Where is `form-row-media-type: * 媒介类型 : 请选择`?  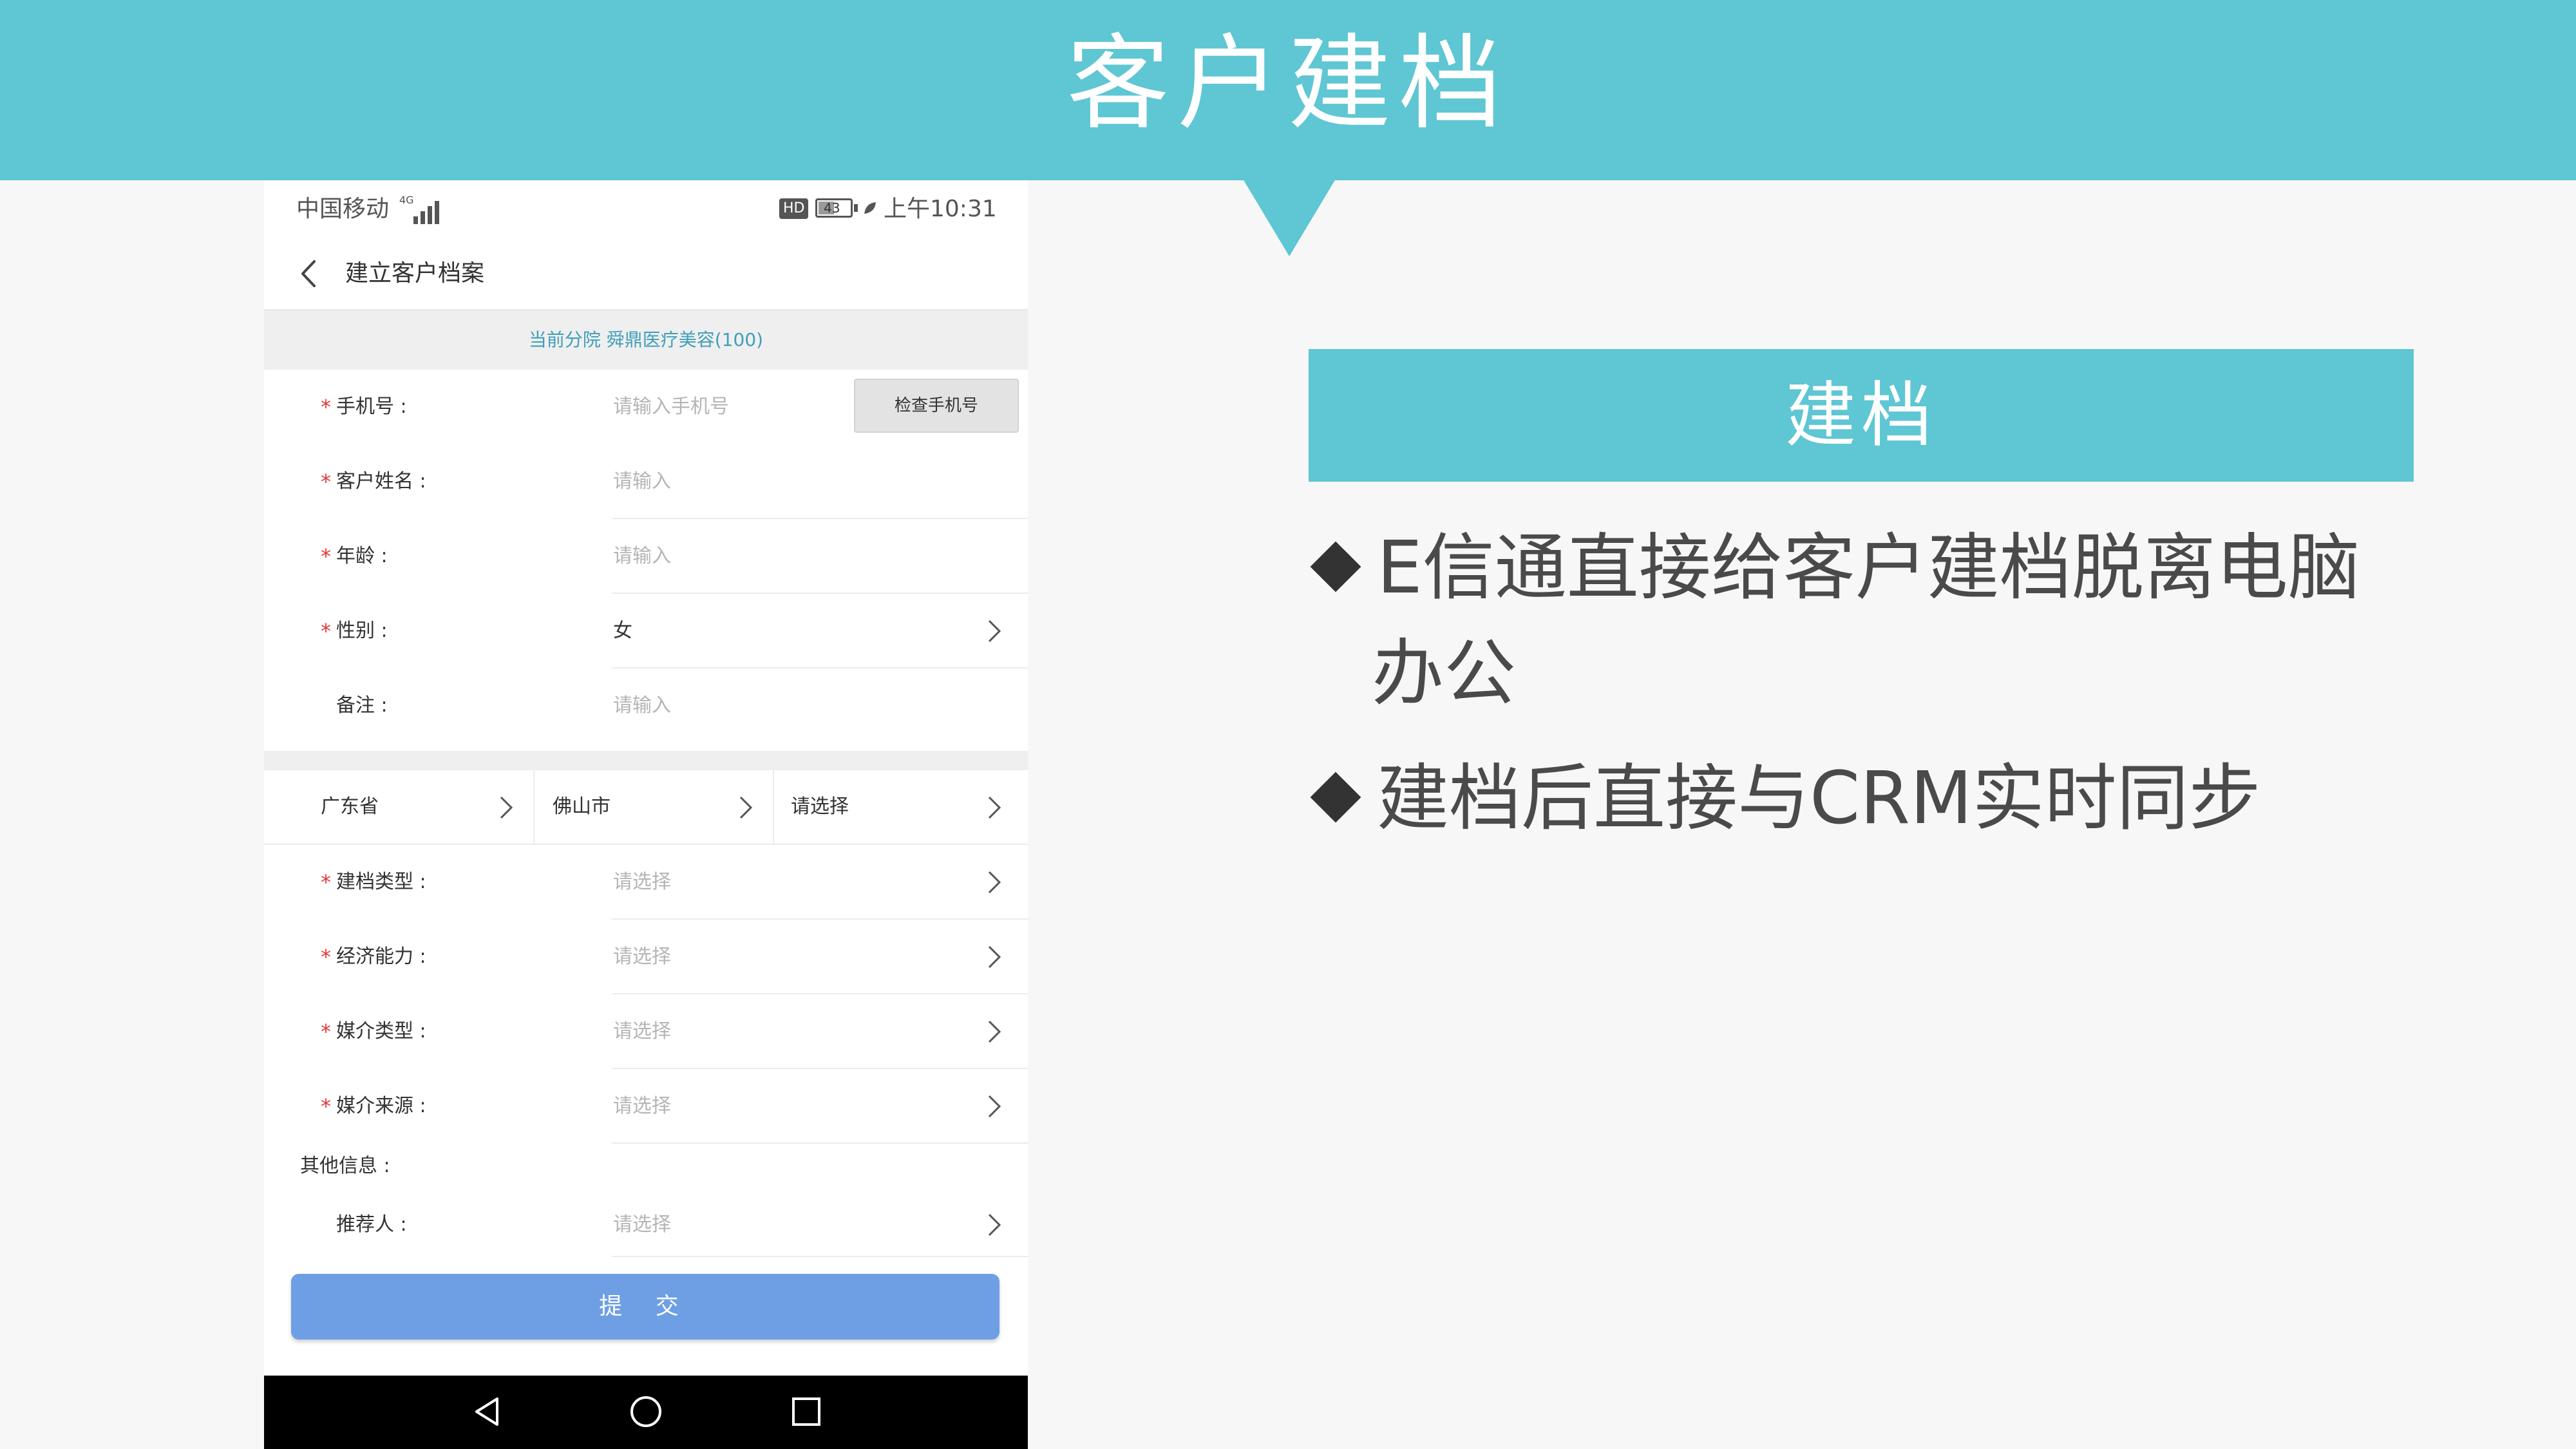
form-row-media-type: * 媒介类型 : 请选择 is located at coordinates (646, 1031).